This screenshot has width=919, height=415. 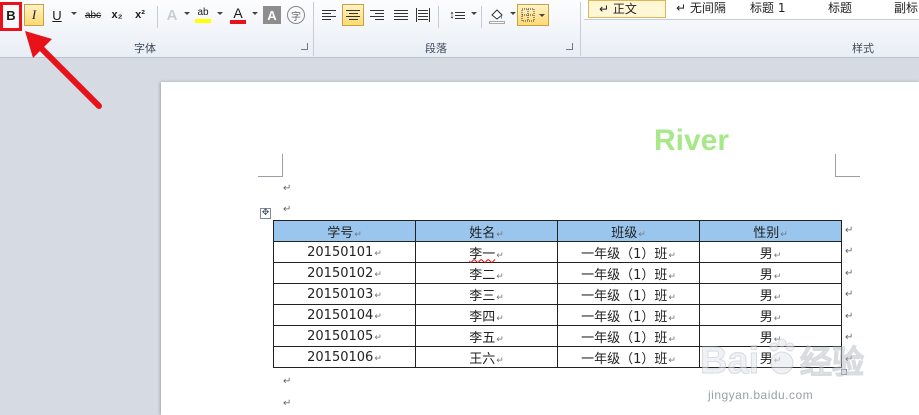 I want to click on table-cell: 20150106↵, so click(x=344, y=357).